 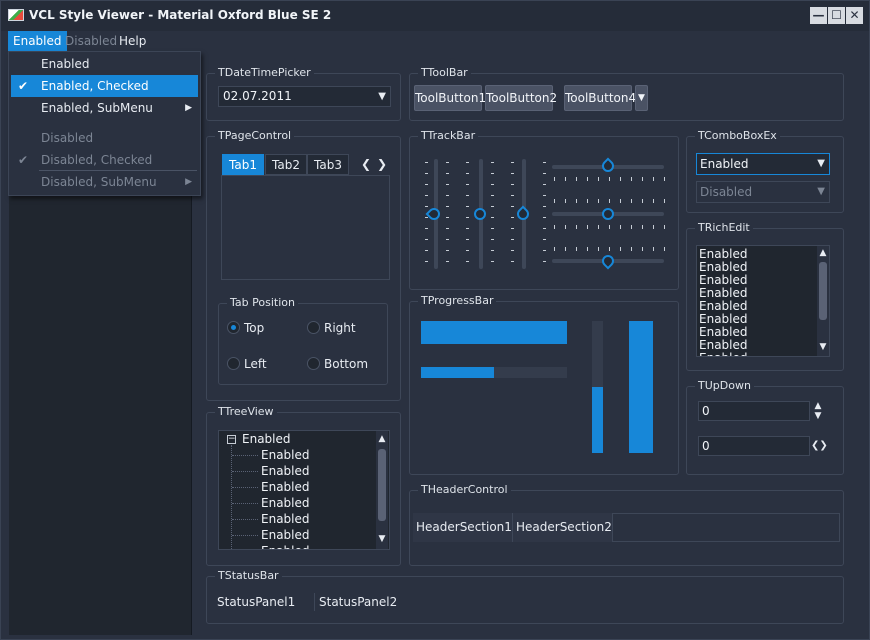 What do you see at coordinates (521, 98) in the screenshot?
I see `toolbutton-2: ToolButton2` at bounding box center [521, 98].